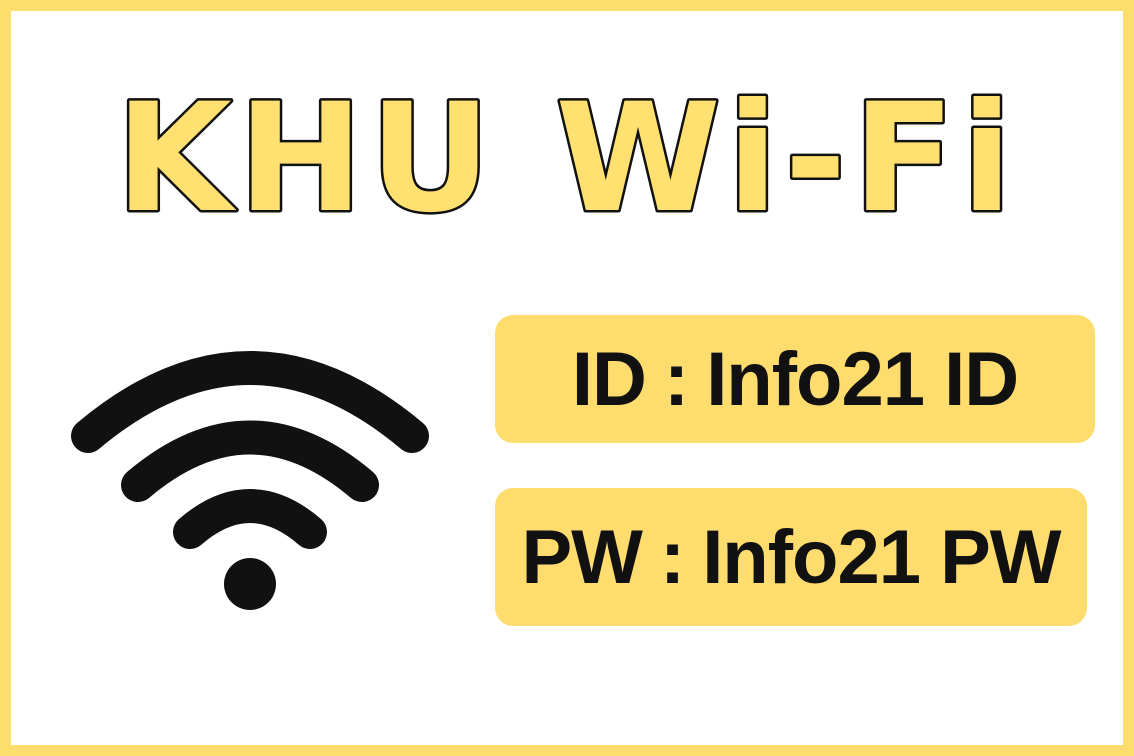 This screenshot has width=1134, height=756. I want to click on id-badge: ID : Info21 ID, so click(795, 379).